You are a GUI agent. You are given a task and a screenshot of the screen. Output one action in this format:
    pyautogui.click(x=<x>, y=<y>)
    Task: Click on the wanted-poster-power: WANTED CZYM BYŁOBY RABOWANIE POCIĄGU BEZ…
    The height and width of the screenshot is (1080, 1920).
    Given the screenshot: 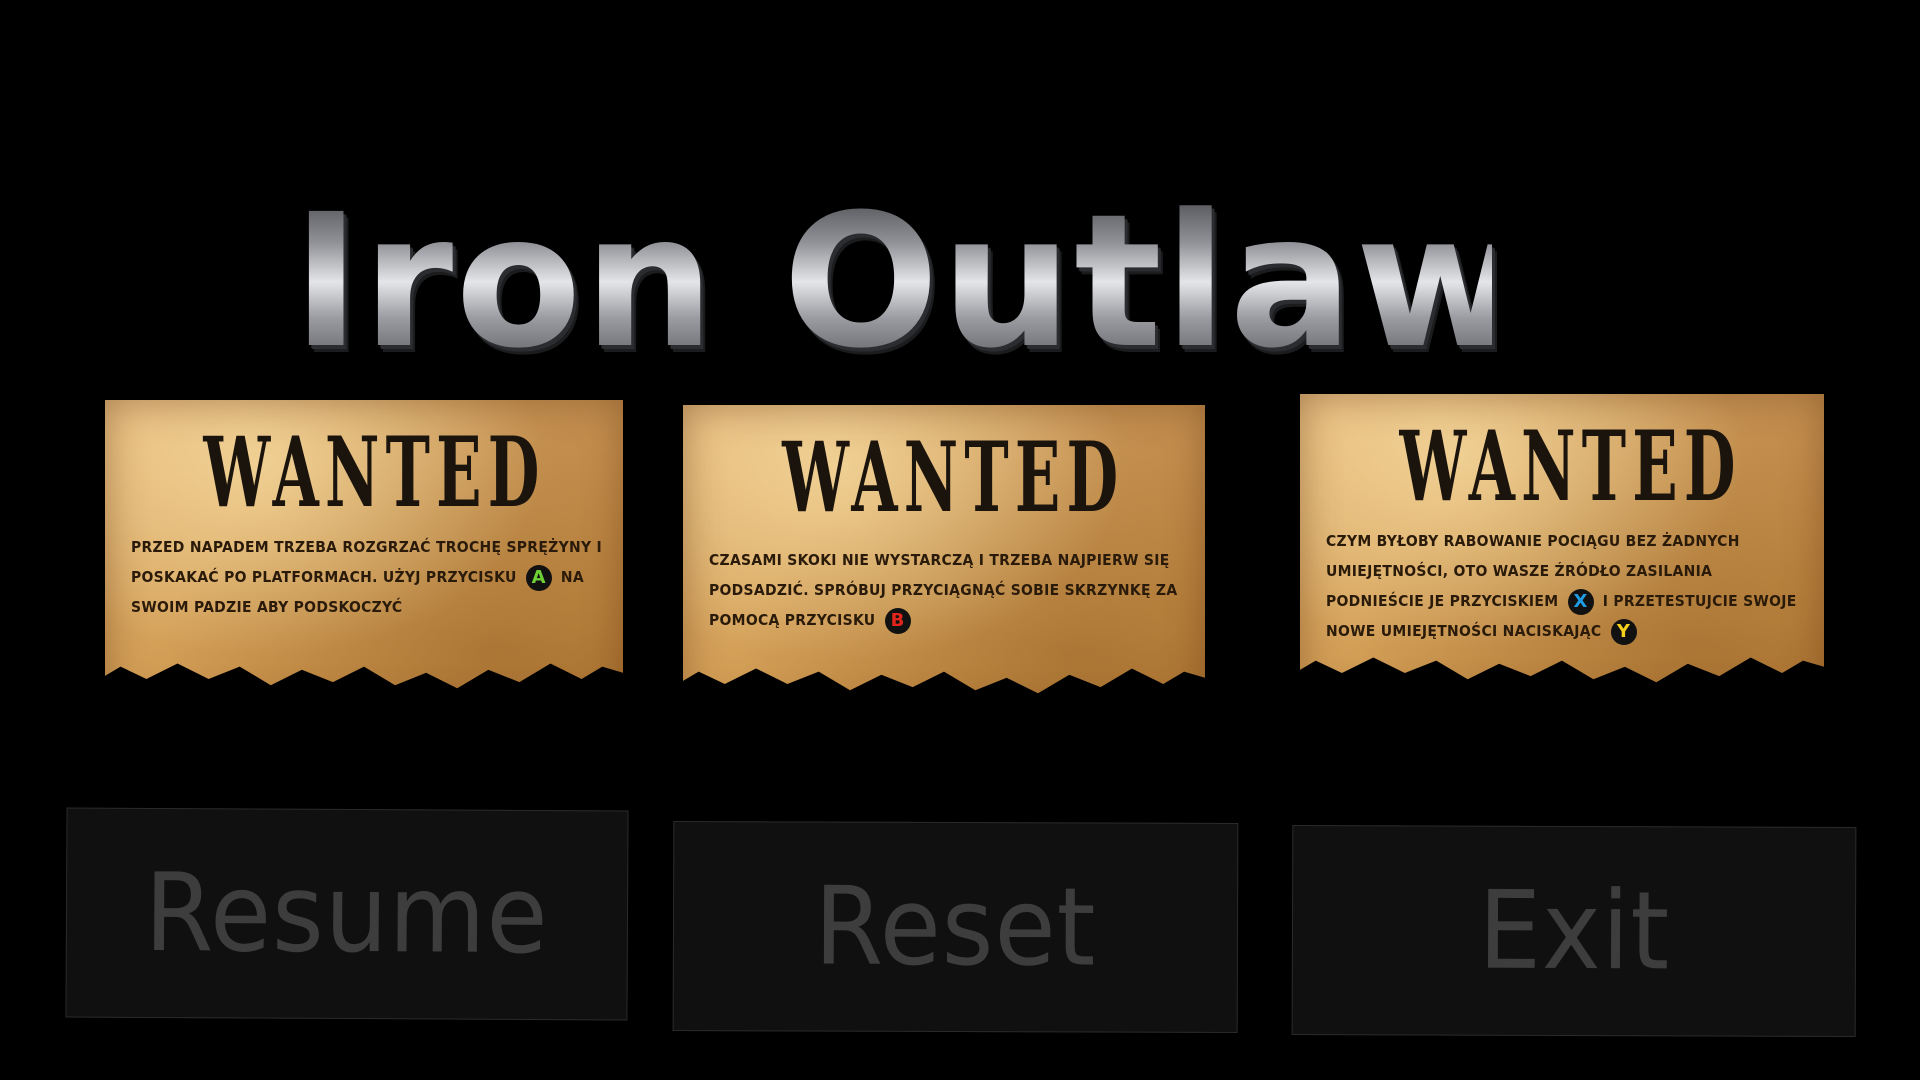 What is the action you would take?
    pyautogui.click(x=1562, y=538)
    